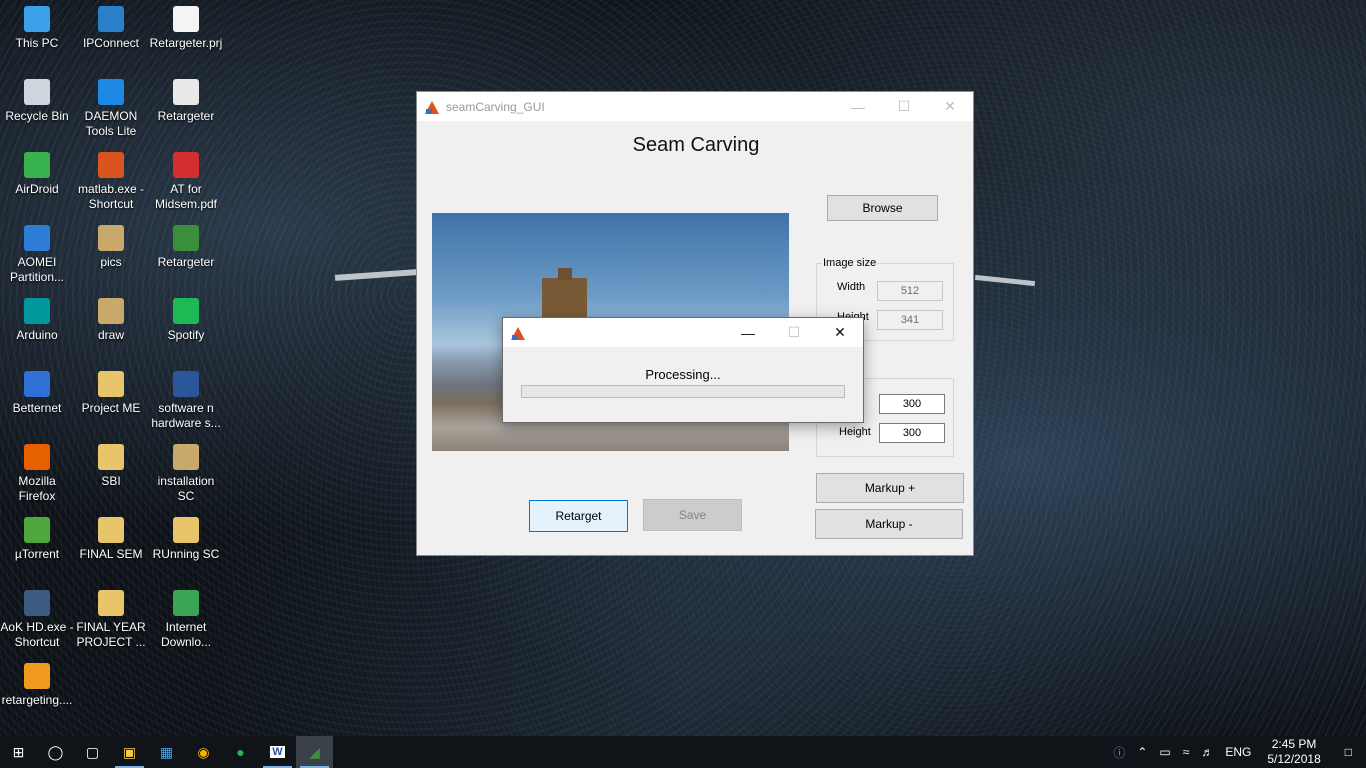  I want to click on markup-plus-button: Markup +, so click(890, 488).